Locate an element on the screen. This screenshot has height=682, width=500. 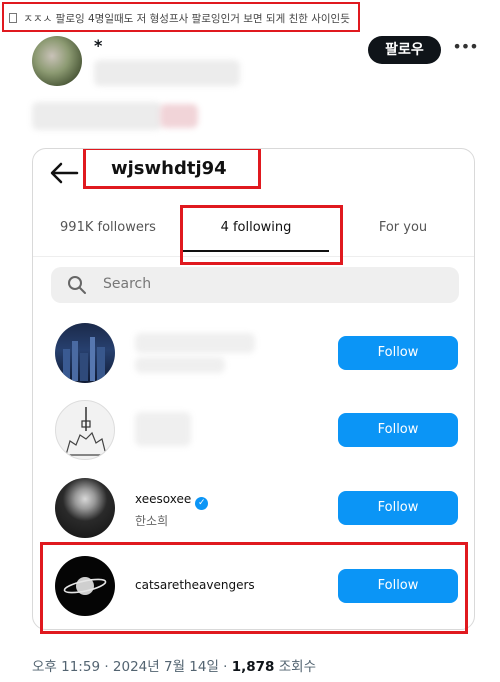
more-options-icon: ••• is located at coordinates (465, 48).